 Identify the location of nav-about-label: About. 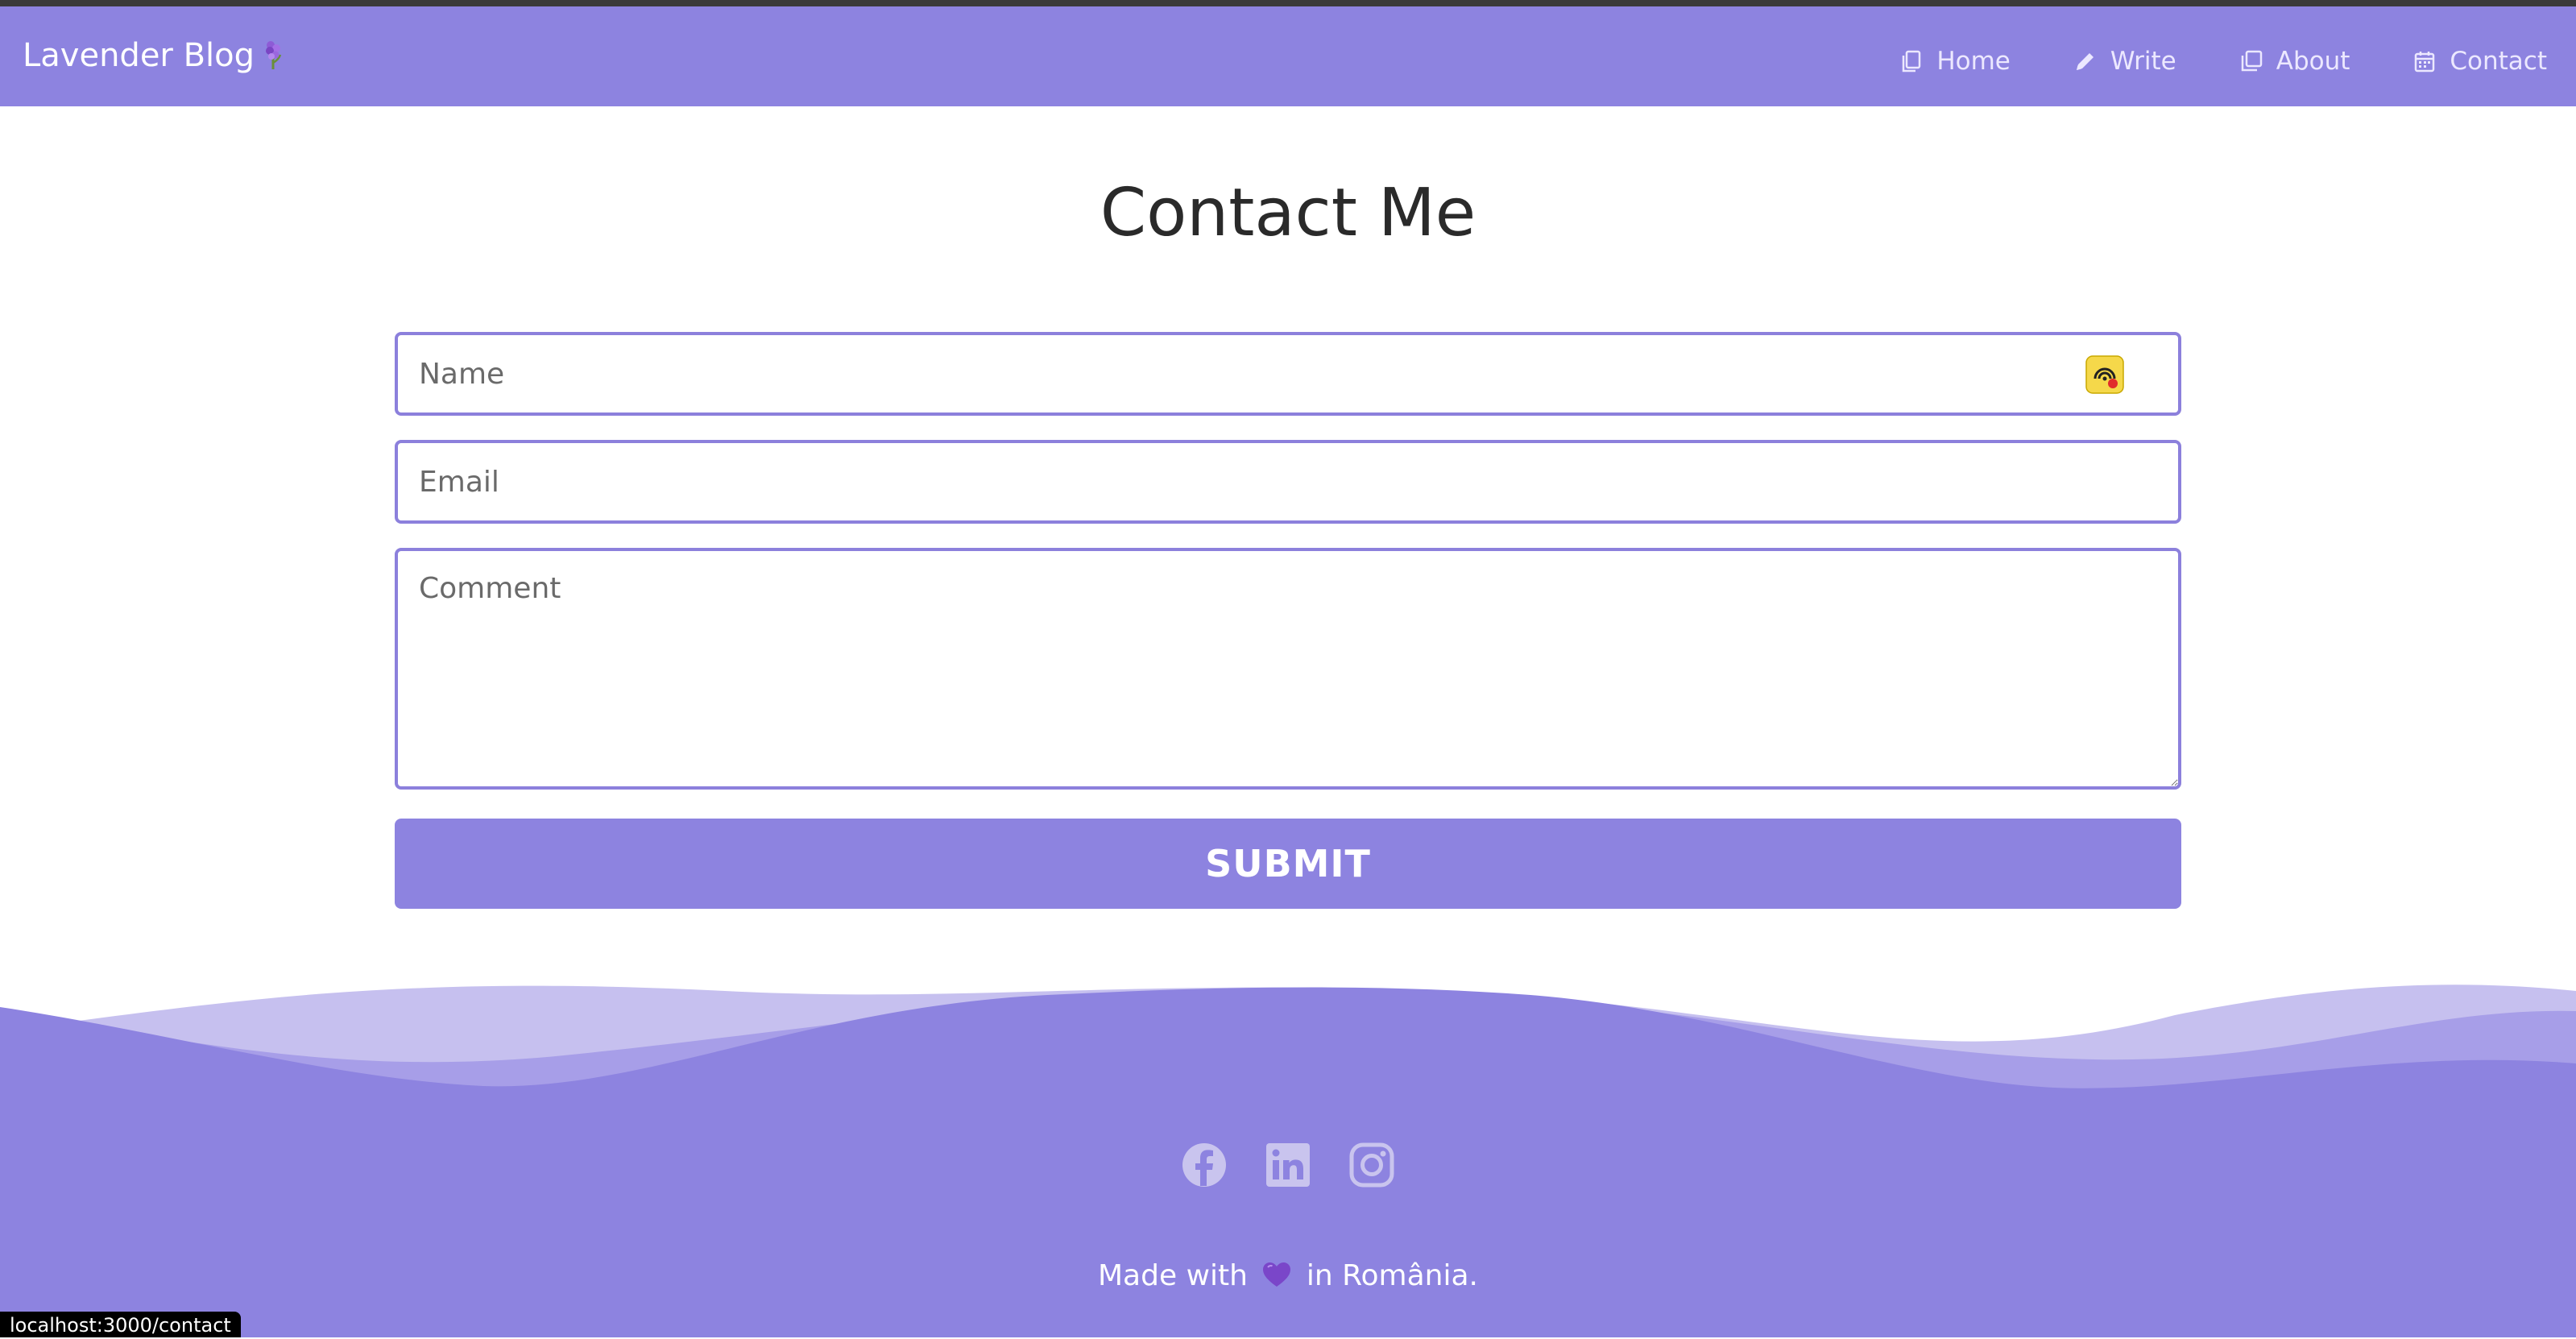
(2313, 62).